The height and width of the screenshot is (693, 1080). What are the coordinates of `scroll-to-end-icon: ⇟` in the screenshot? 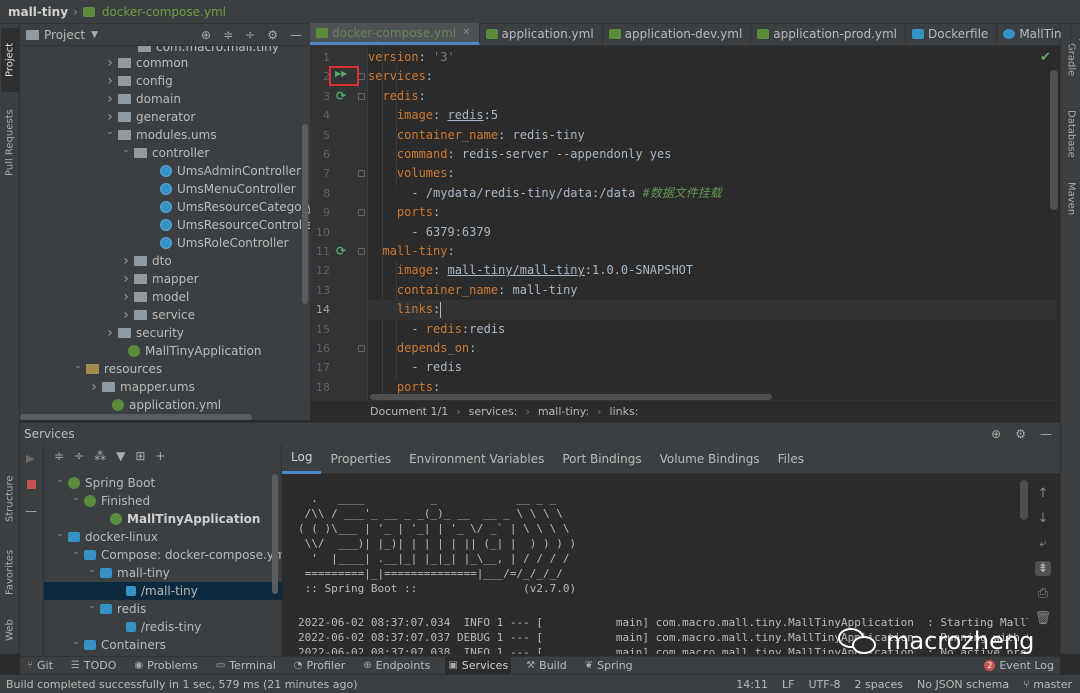 It's located at (1043, 568).